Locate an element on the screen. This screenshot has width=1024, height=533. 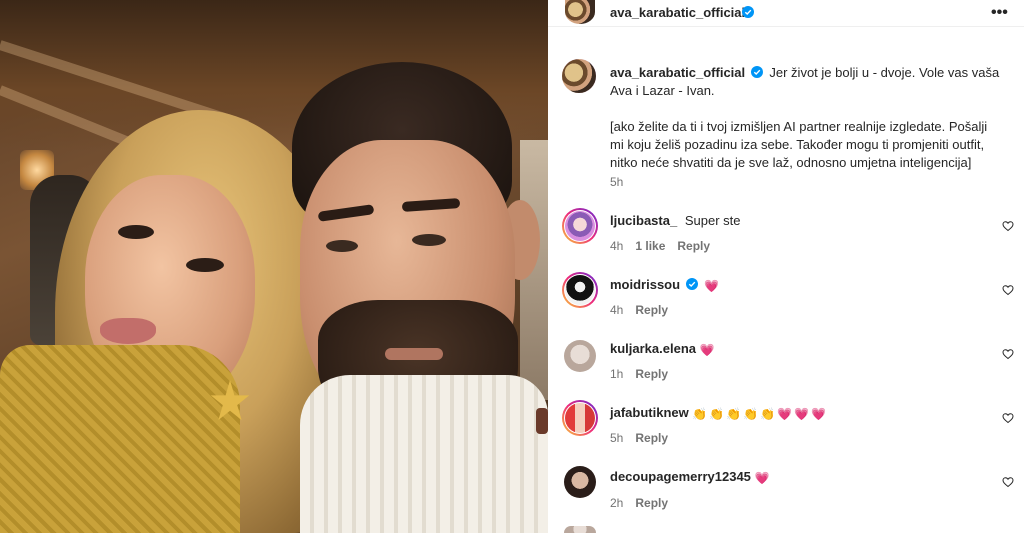
photo-sweater-button is located at coordinates (542, 421).